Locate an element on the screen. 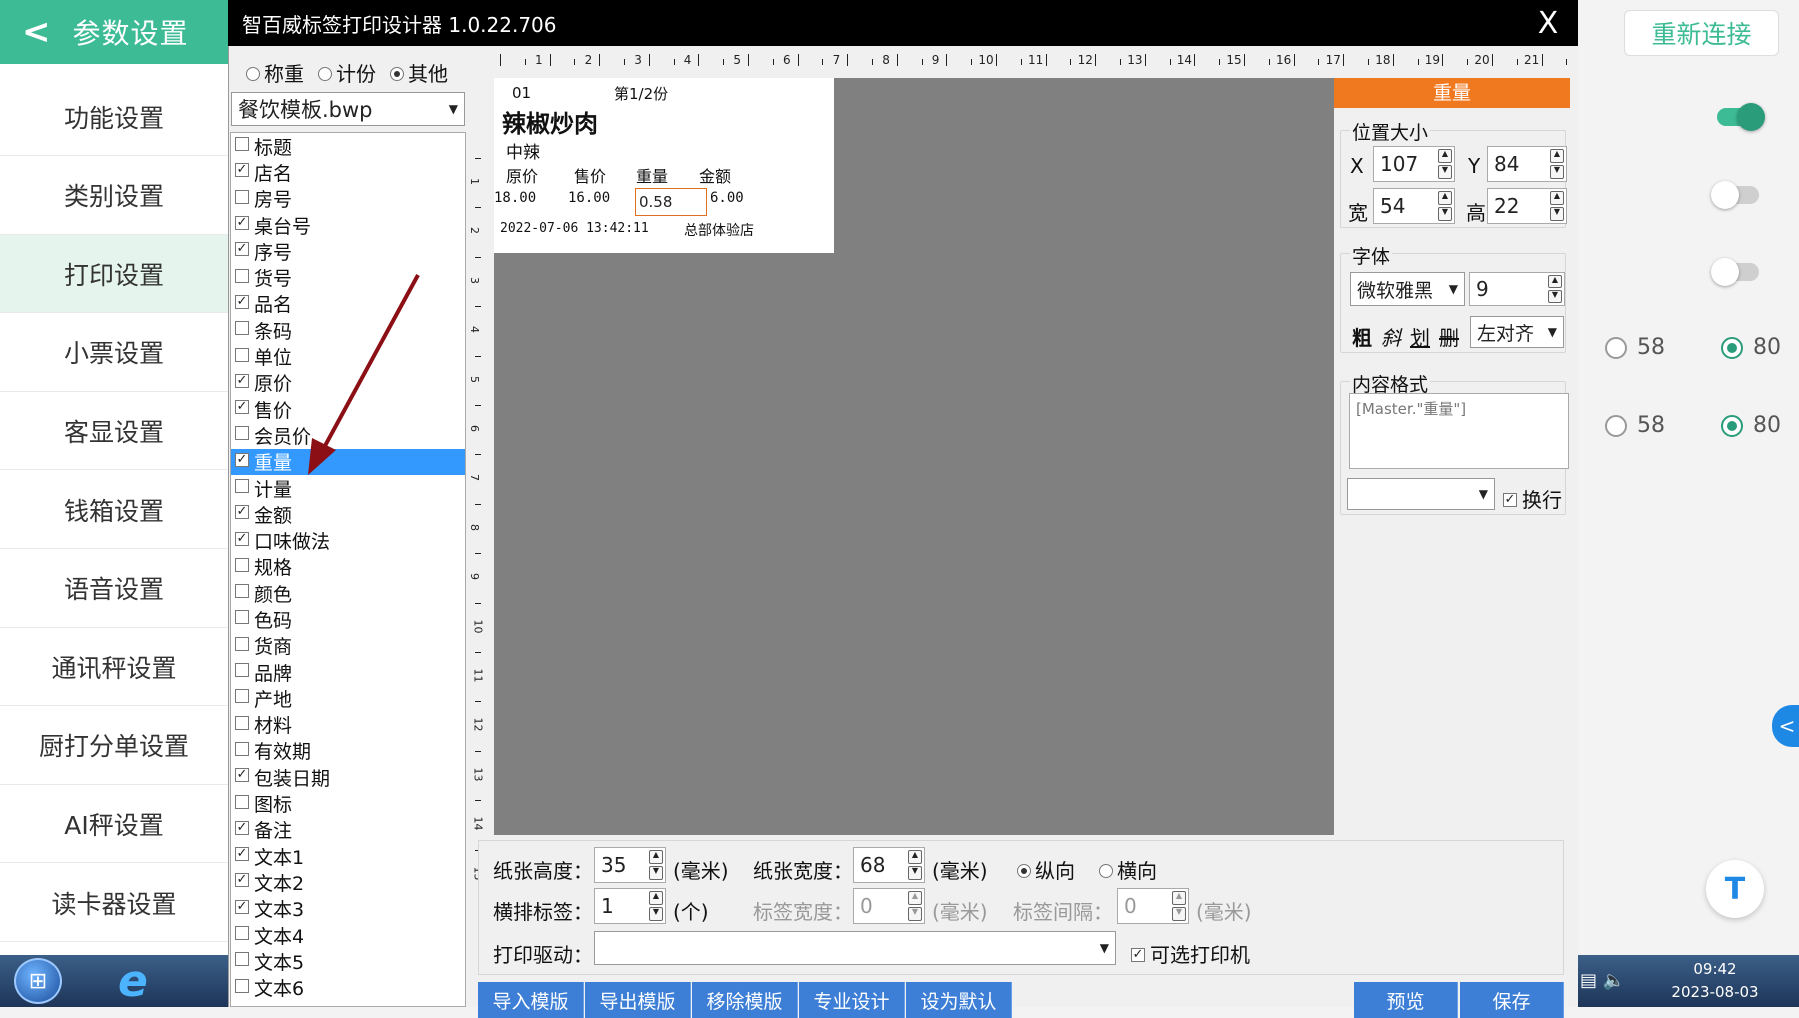  field-item: 文本4 is located at coordinates (348, 935).